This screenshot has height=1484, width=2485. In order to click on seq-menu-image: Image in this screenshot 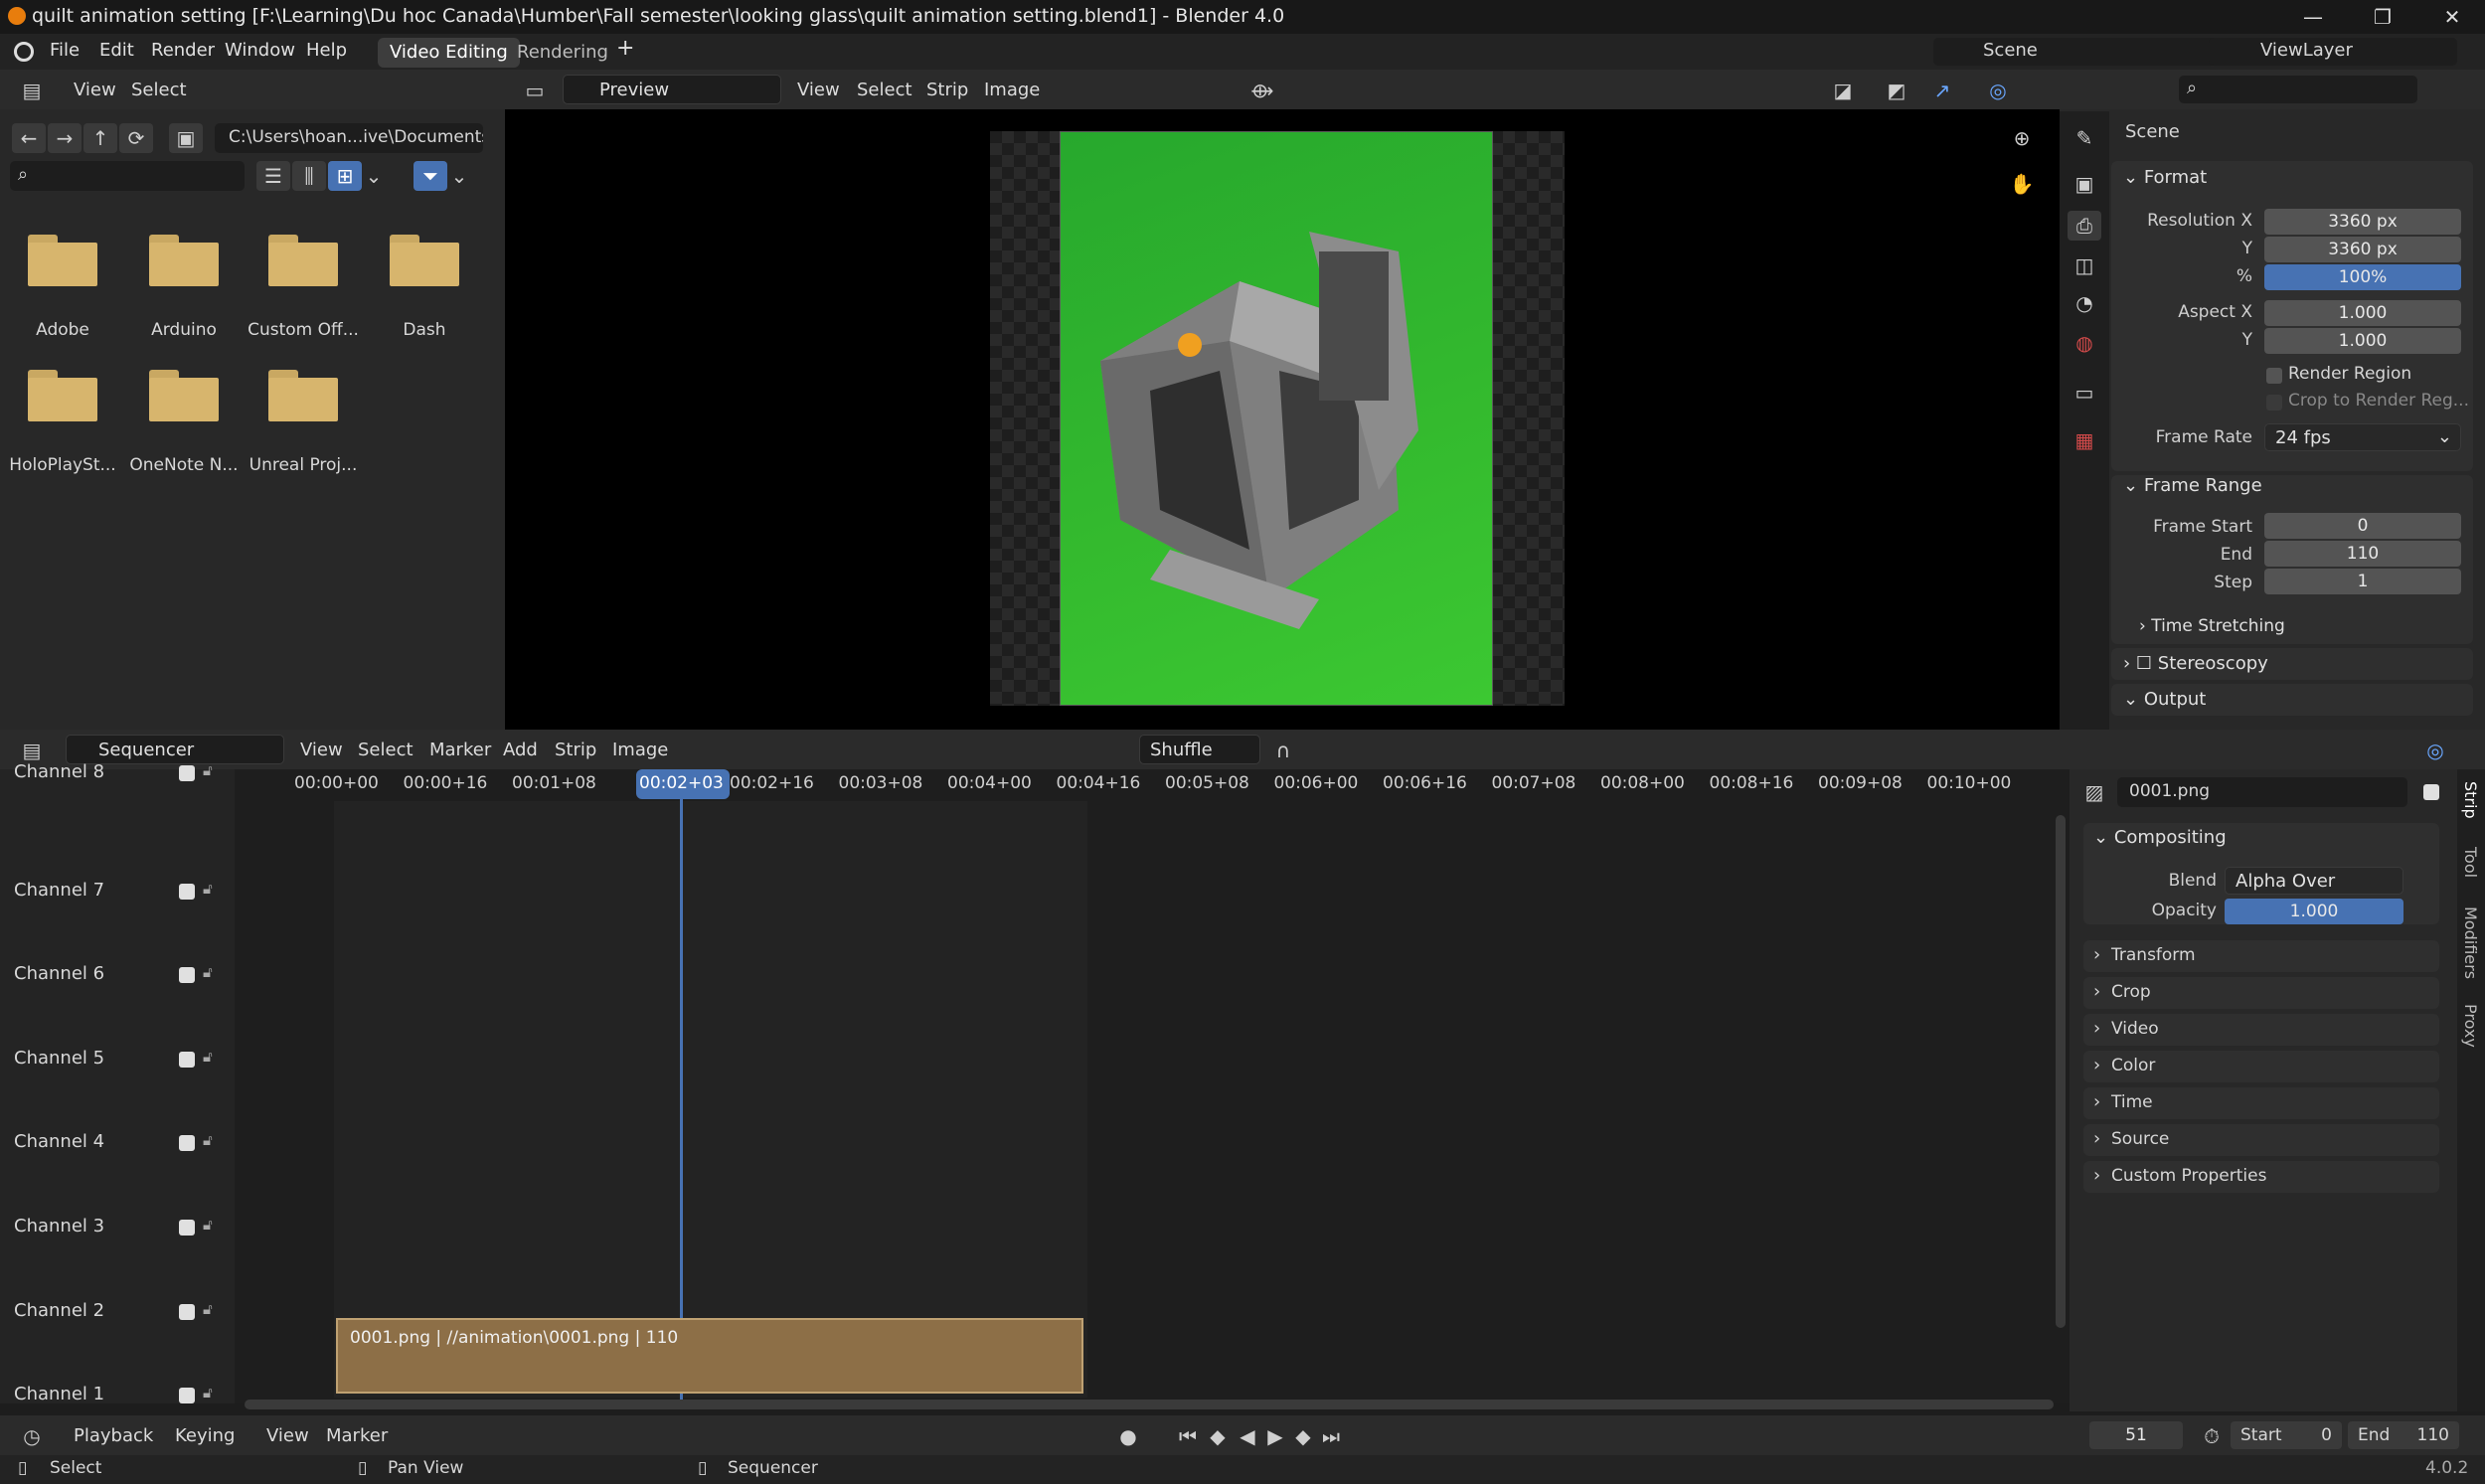, I will do `click(640, 750)`.